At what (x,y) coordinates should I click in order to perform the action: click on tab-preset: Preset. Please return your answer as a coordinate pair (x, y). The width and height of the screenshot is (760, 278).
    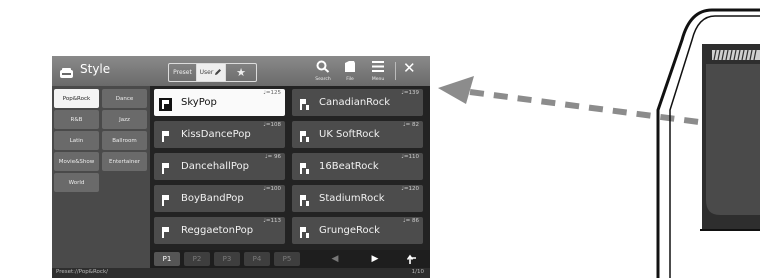
    Looking at the image, I should click on (183, 72).